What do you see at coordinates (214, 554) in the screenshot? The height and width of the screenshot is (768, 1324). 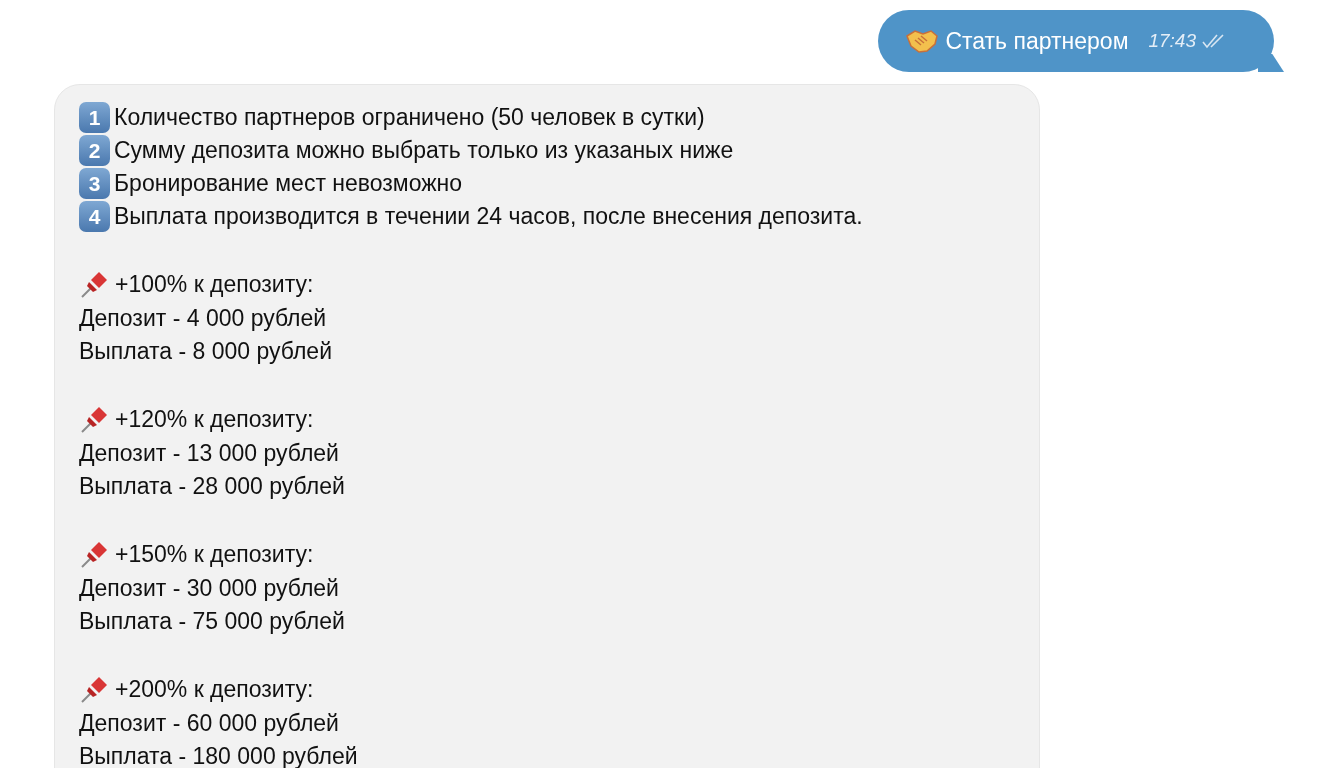 I see `tier-title: +150% к депозиту:` at bounding box center [214, 554].